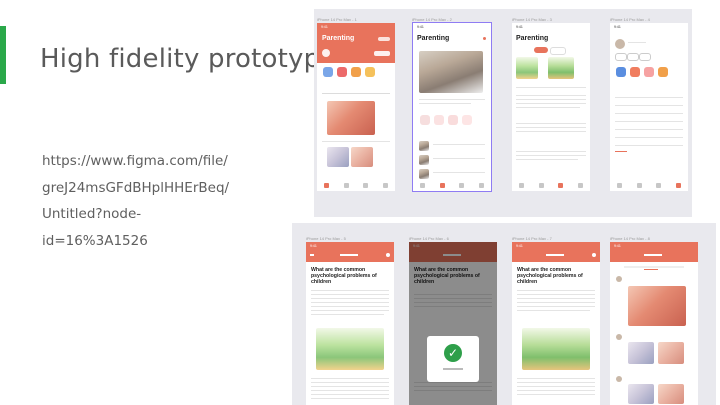 The image size is (720, 405). What do you see at coordinates (642, 72) in the screenshot?
I see `profile-icons` at bounding box center [642, 72].